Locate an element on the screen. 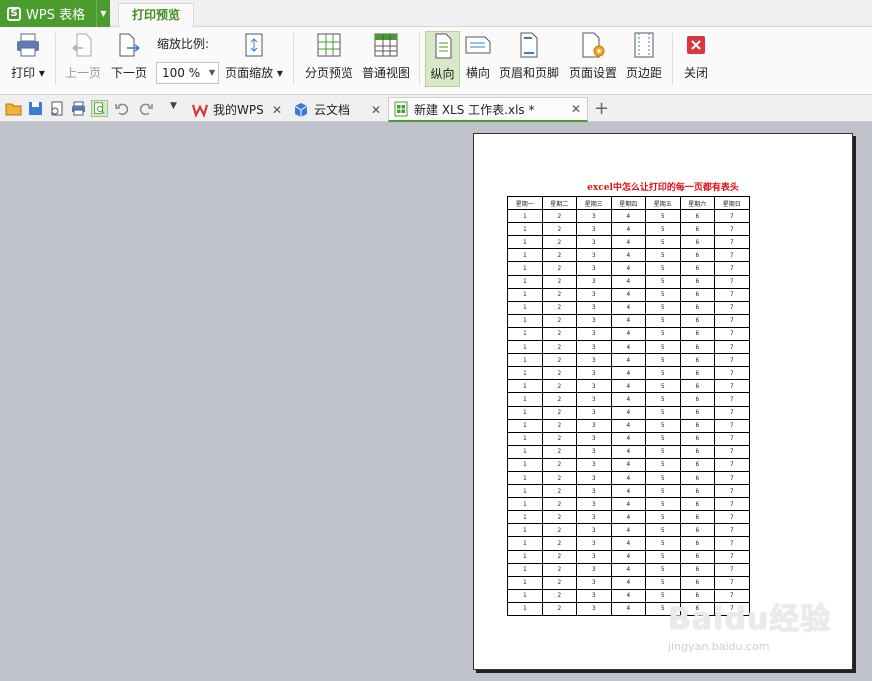 The height and width of the screenshot is (681, 872). next-page-label: 下一页 is located at coordinates (128, 73).